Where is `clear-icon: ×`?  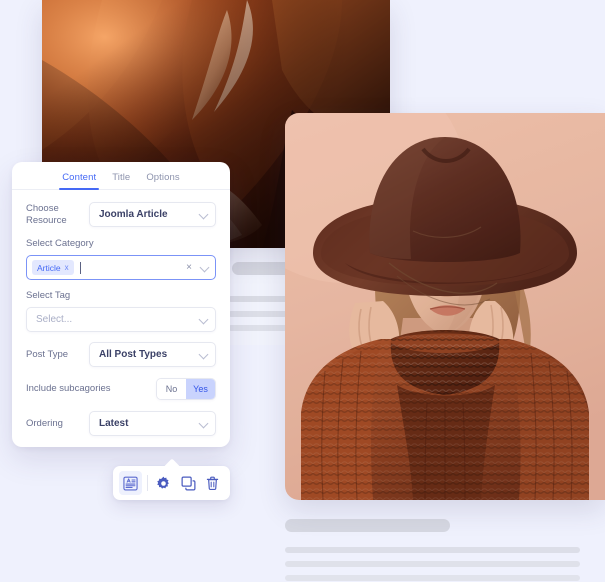 clear-icon: × is located at coordinates (189, 267).